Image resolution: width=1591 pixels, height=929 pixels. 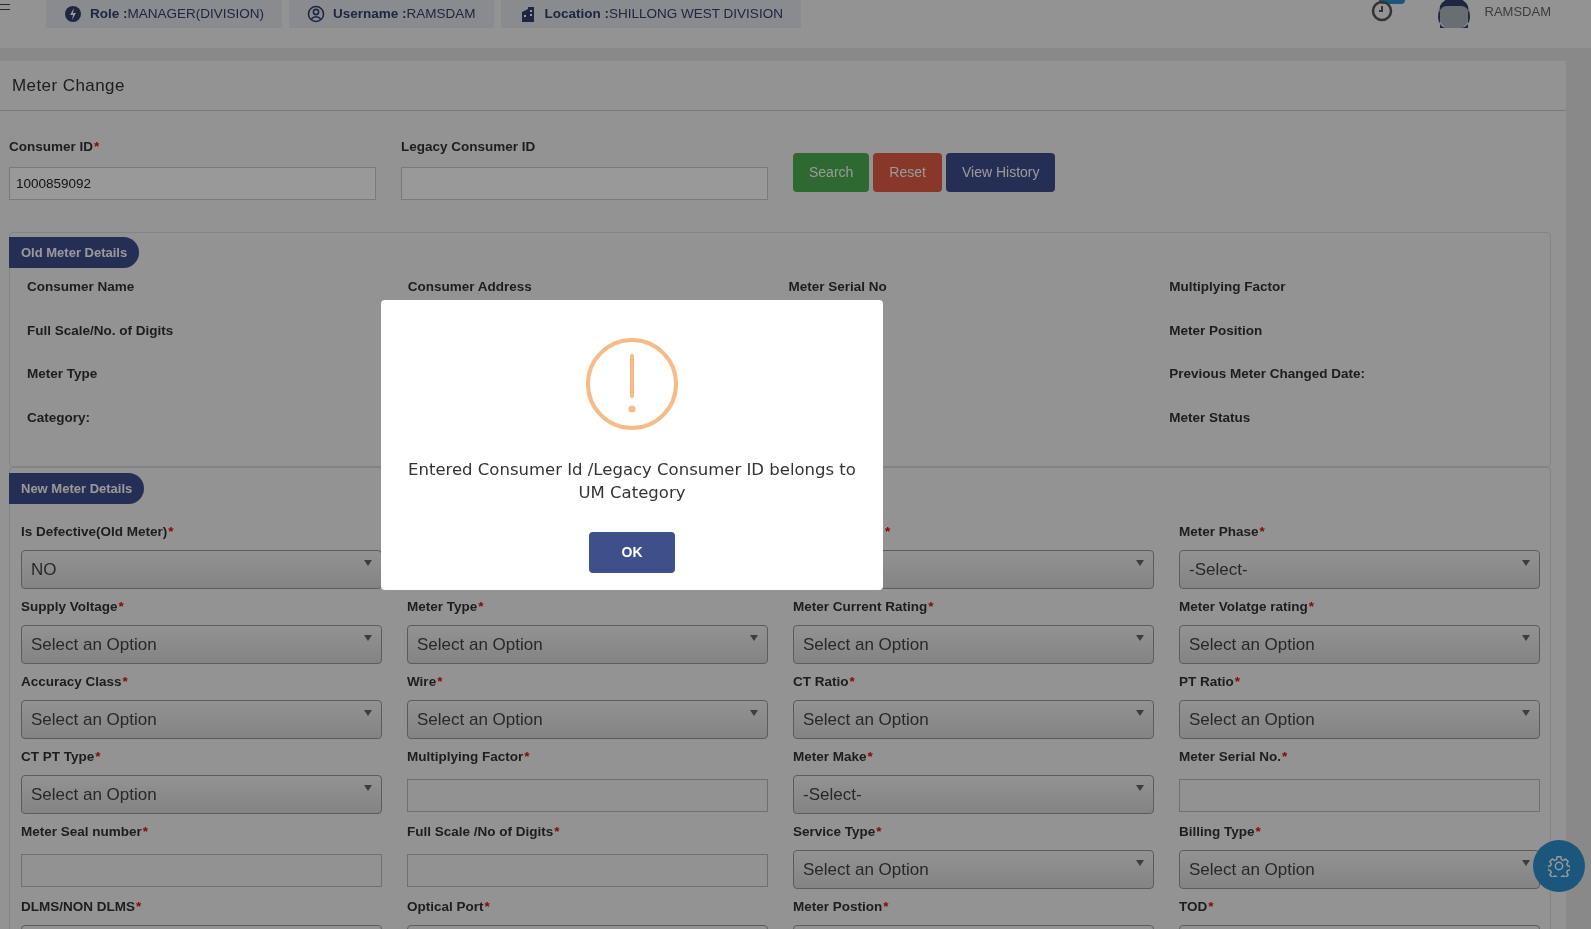 I want to click on info-text: Location :SHILLONG WEST DIVISION, so click(x=663, y=13).